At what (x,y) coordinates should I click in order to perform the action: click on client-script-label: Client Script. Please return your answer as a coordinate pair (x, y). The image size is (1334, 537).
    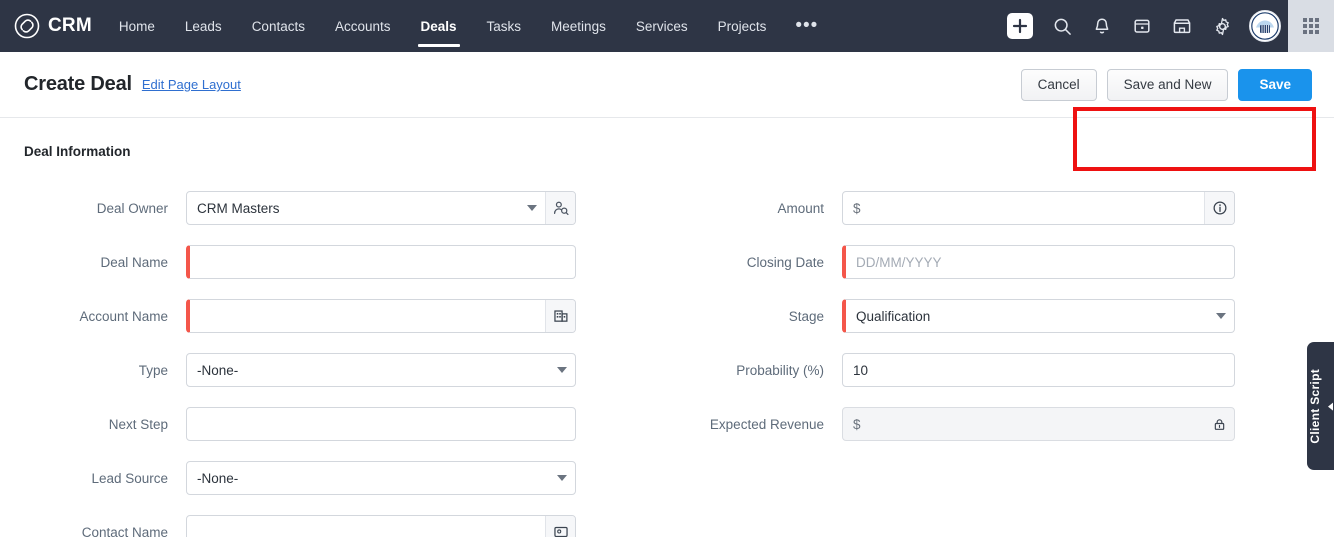
    Looking at the image, I should click on (1315, 406).